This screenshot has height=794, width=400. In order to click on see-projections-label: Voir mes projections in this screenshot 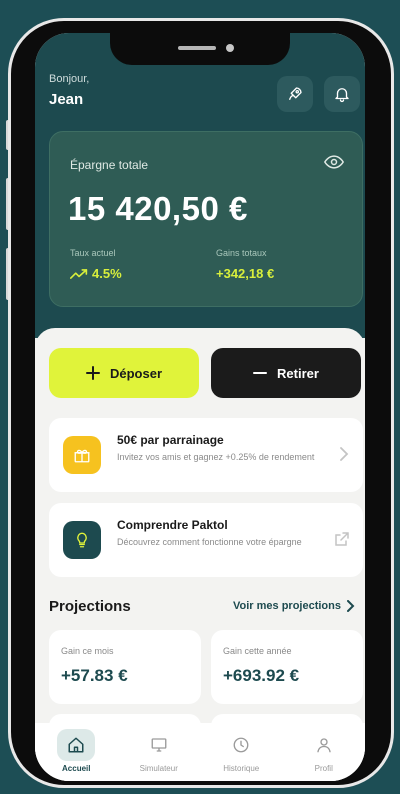, I will do `click(287, 606)`.